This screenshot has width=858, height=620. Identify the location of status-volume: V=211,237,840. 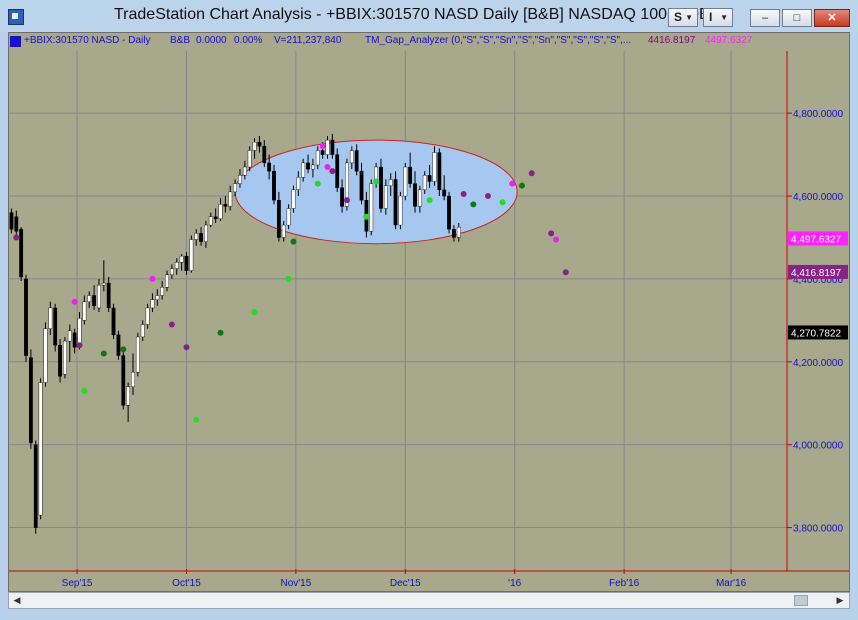
(308, 40).